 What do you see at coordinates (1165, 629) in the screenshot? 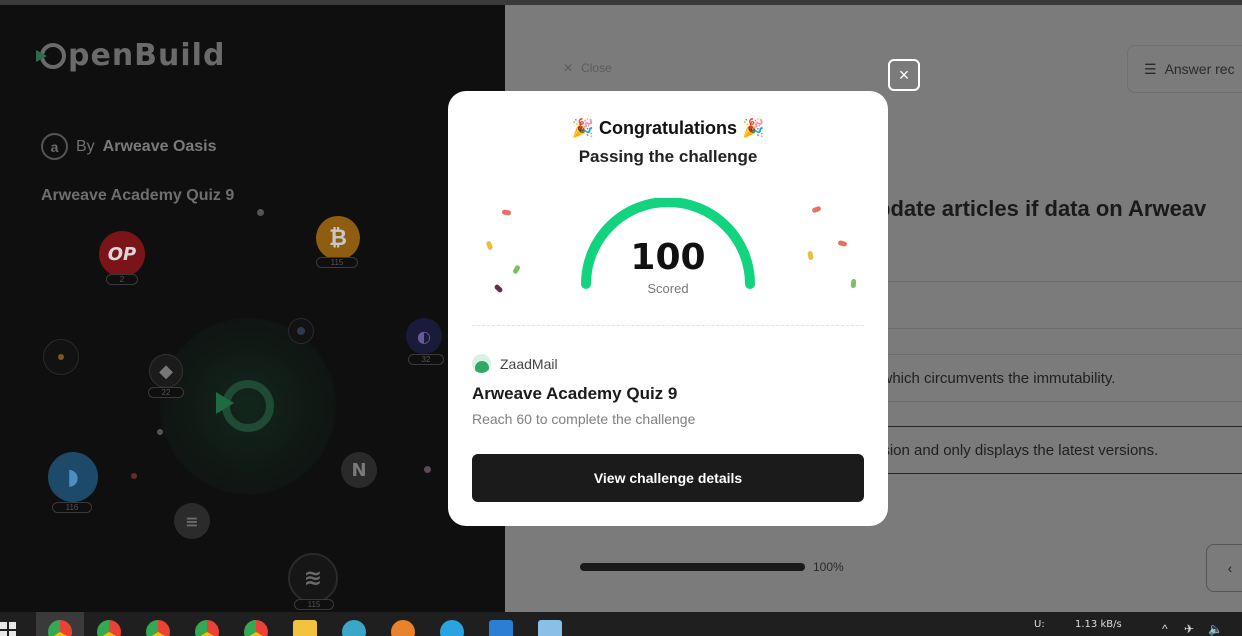
I see `chevron-up-icon: ^` at bounding box center [1165, 629].